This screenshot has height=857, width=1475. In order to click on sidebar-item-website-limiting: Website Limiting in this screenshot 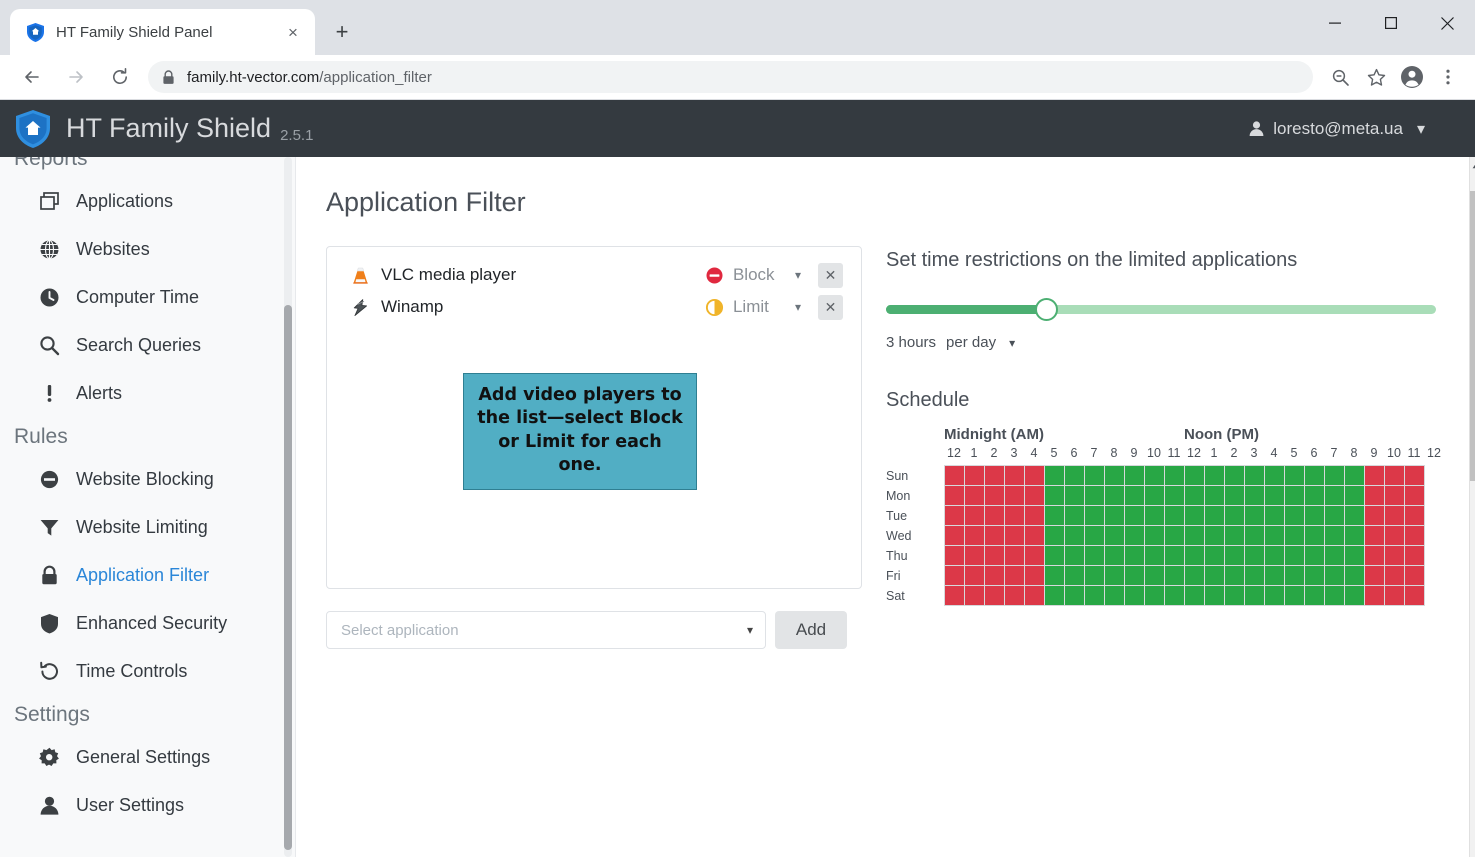, I will do `click(147, 527)`.